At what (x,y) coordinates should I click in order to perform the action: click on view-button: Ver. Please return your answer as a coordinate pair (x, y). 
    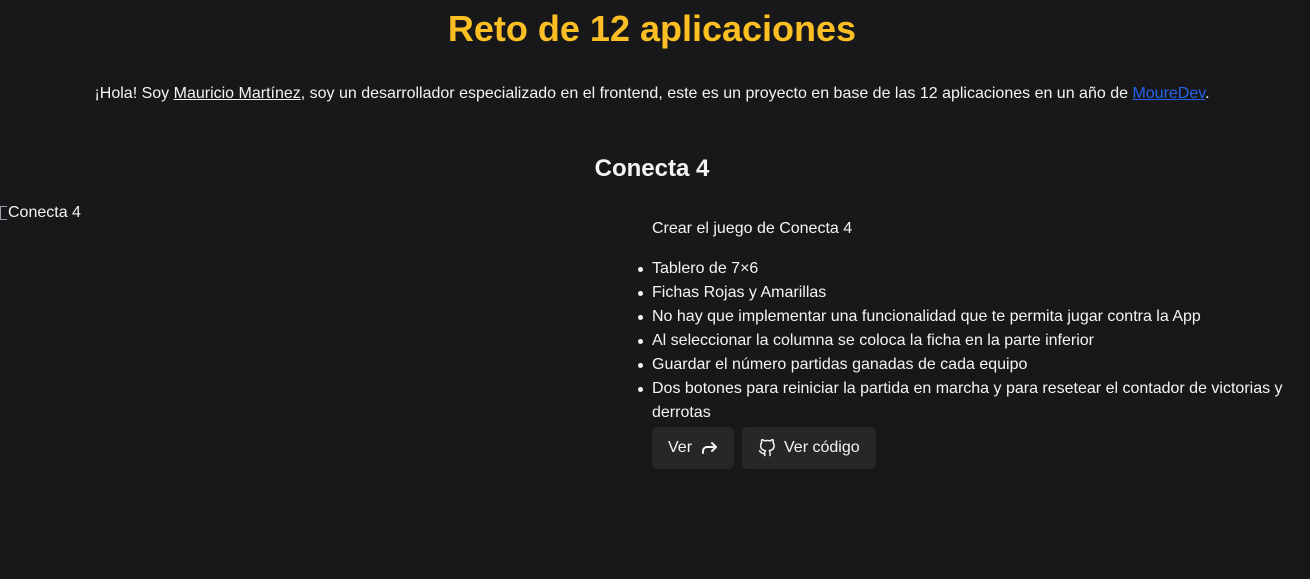
    Looking at the image, I should click on (693, 448).